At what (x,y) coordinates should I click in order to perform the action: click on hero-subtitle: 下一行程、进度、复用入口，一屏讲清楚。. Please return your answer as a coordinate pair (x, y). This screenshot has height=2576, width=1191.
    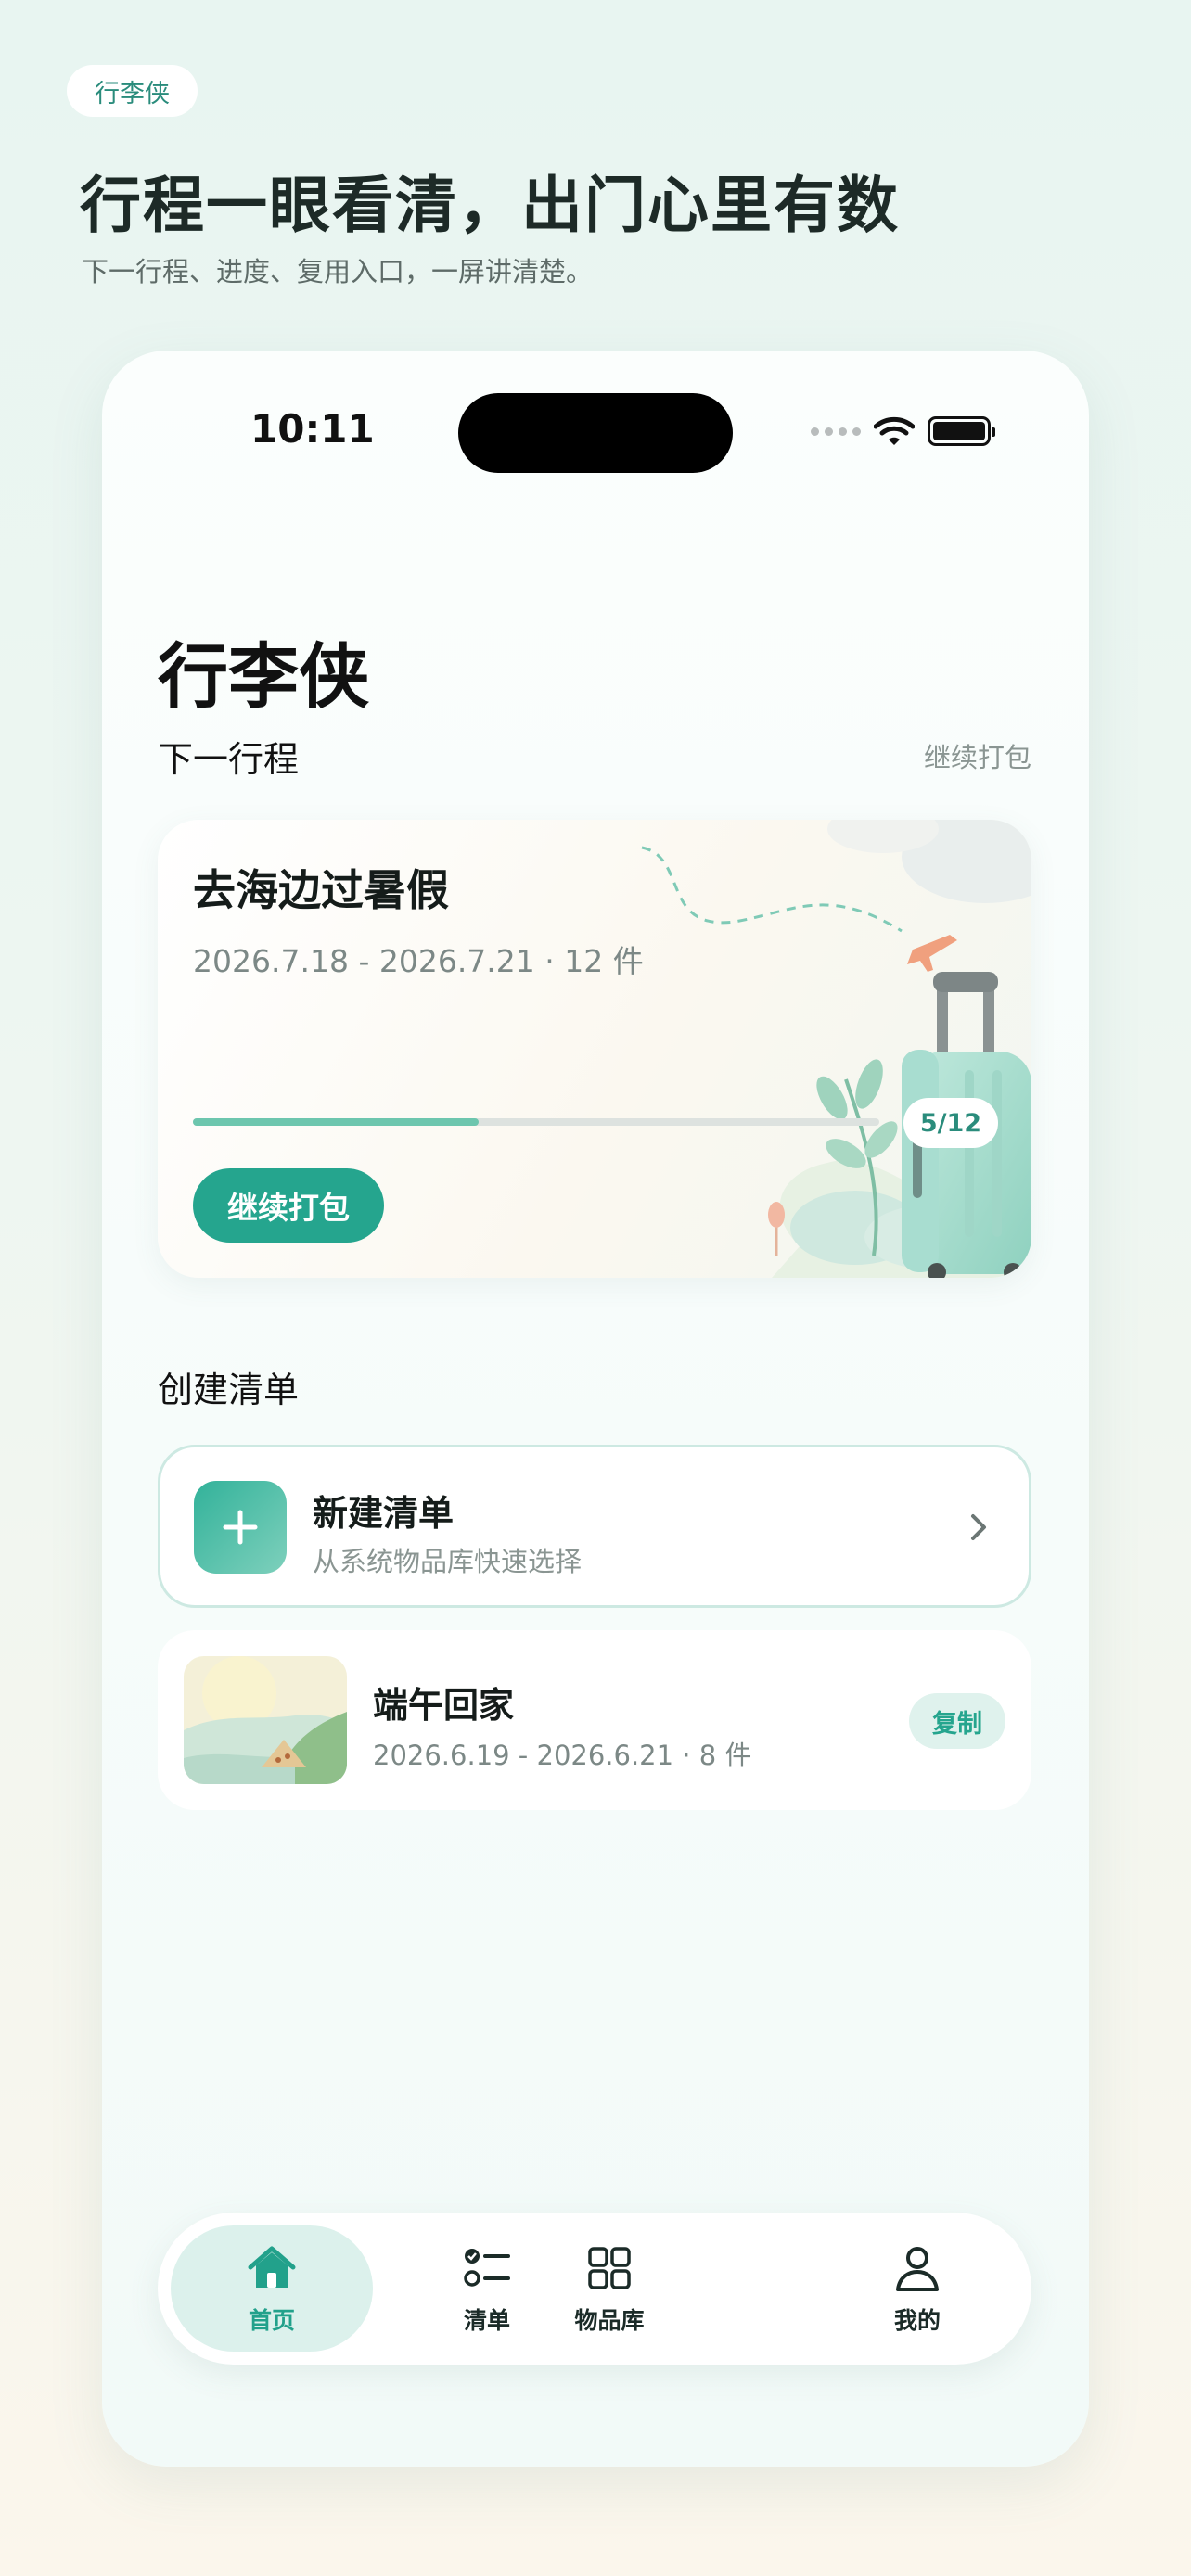
    Looking at the image, I should click on (338, 271).